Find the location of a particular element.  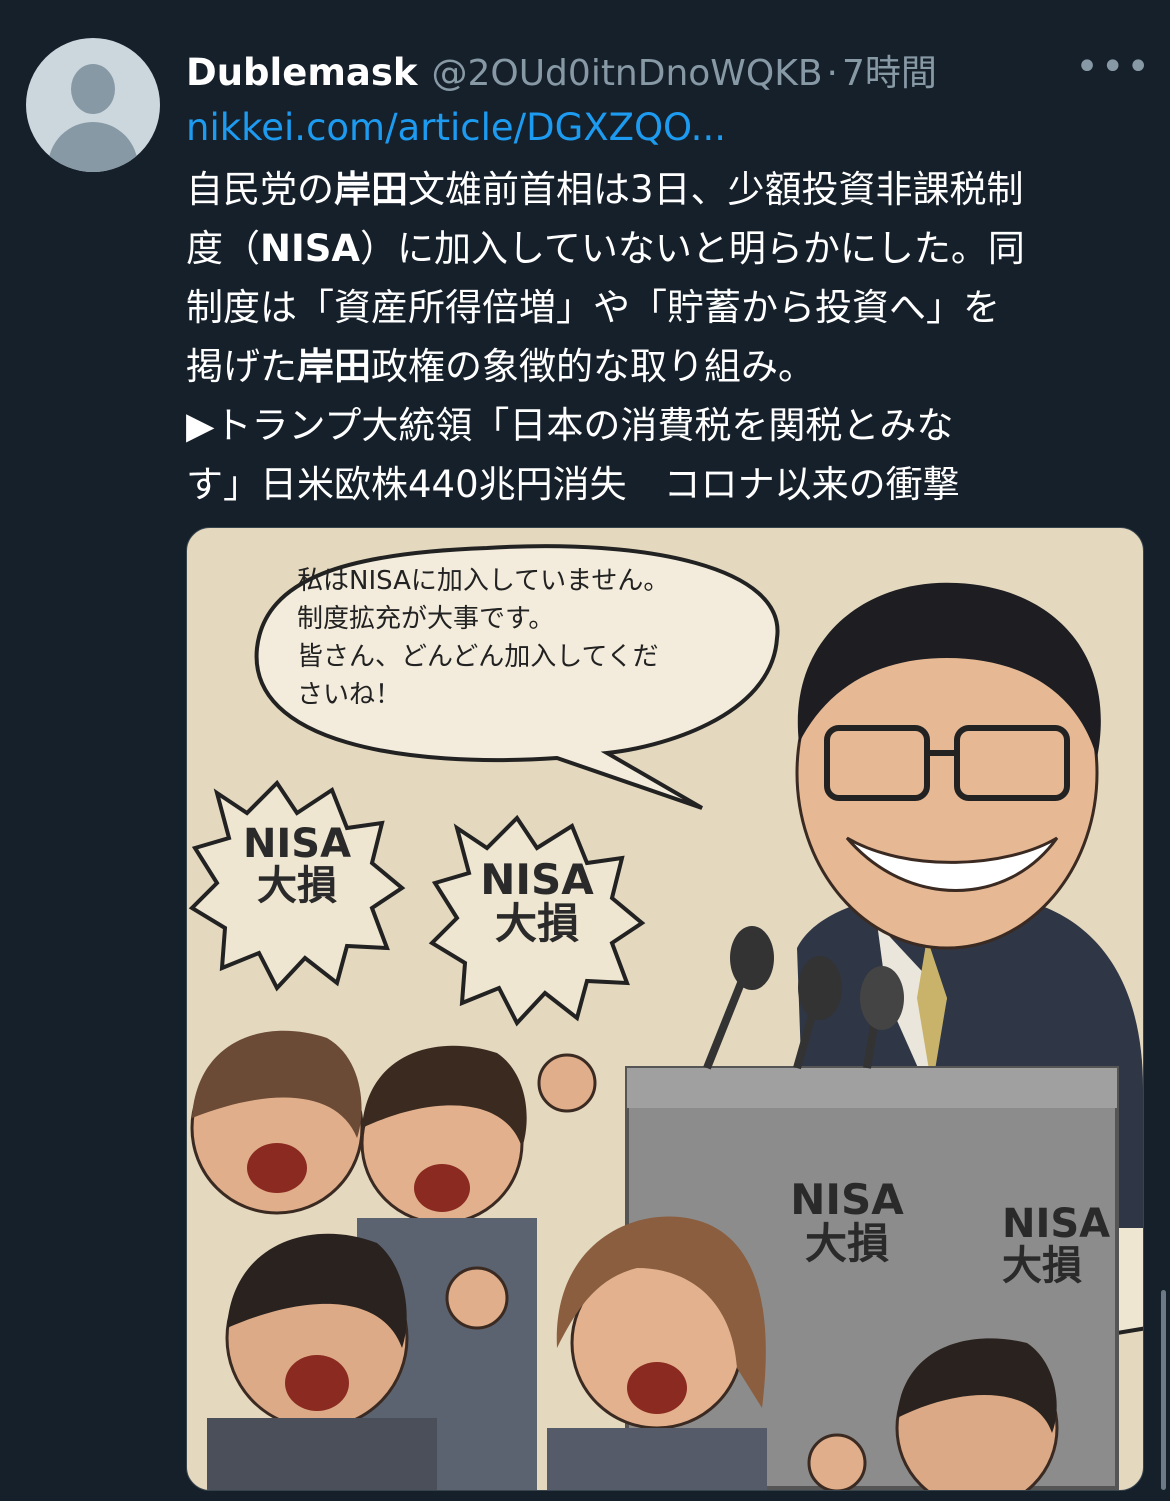

tweet-line: 度（NISA）に加入していないと明らかにした。同 is located at coordinates (605, 248).